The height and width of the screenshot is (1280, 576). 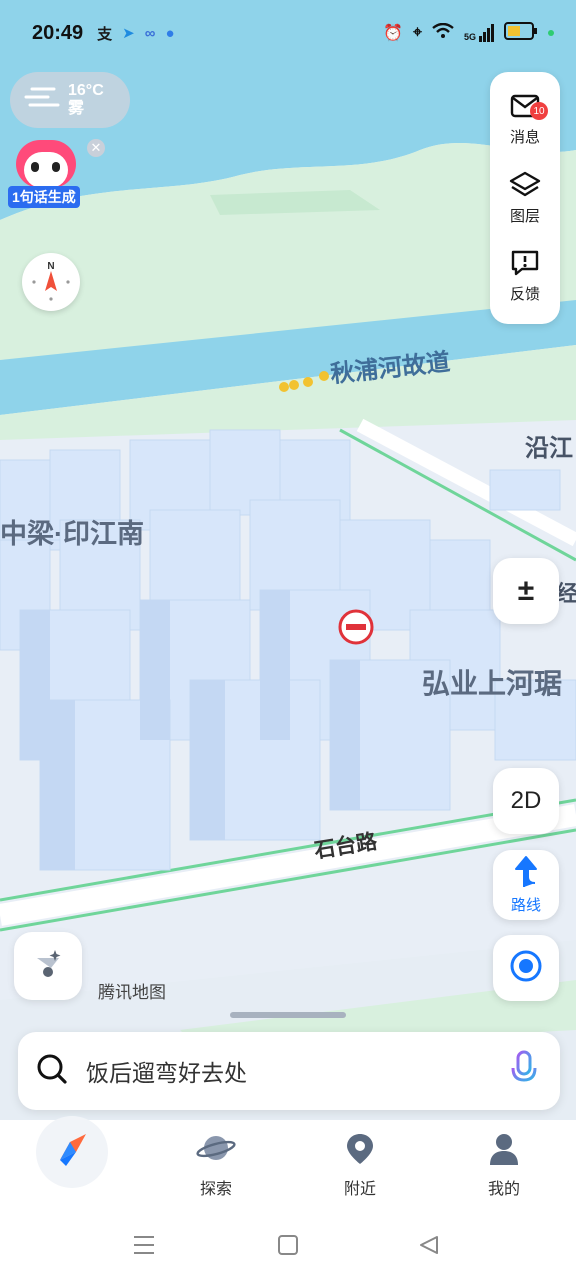 I want to click on system-nav-bar, so click(x=288, y=1246).